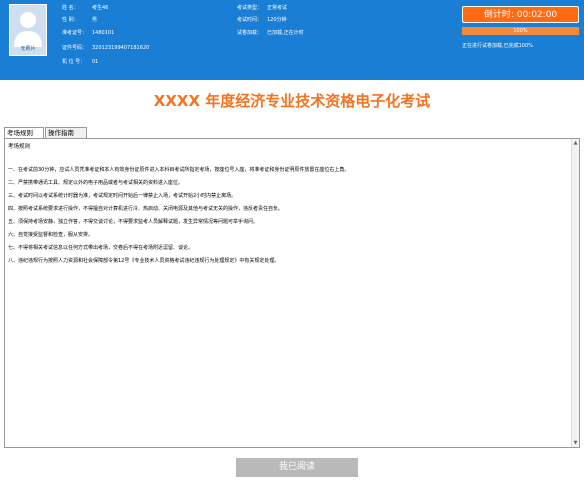 The height and width of the screenshot is (483, 584). I want to click on id-number-row: 证件号码： 320123199407181620, so click(105, 48).